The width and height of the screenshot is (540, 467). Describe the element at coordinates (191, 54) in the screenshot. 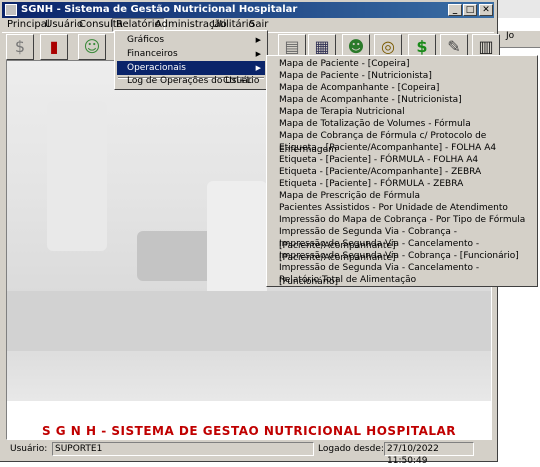

I see `menu-item-financeiros: Financeiros ▶` at that location.